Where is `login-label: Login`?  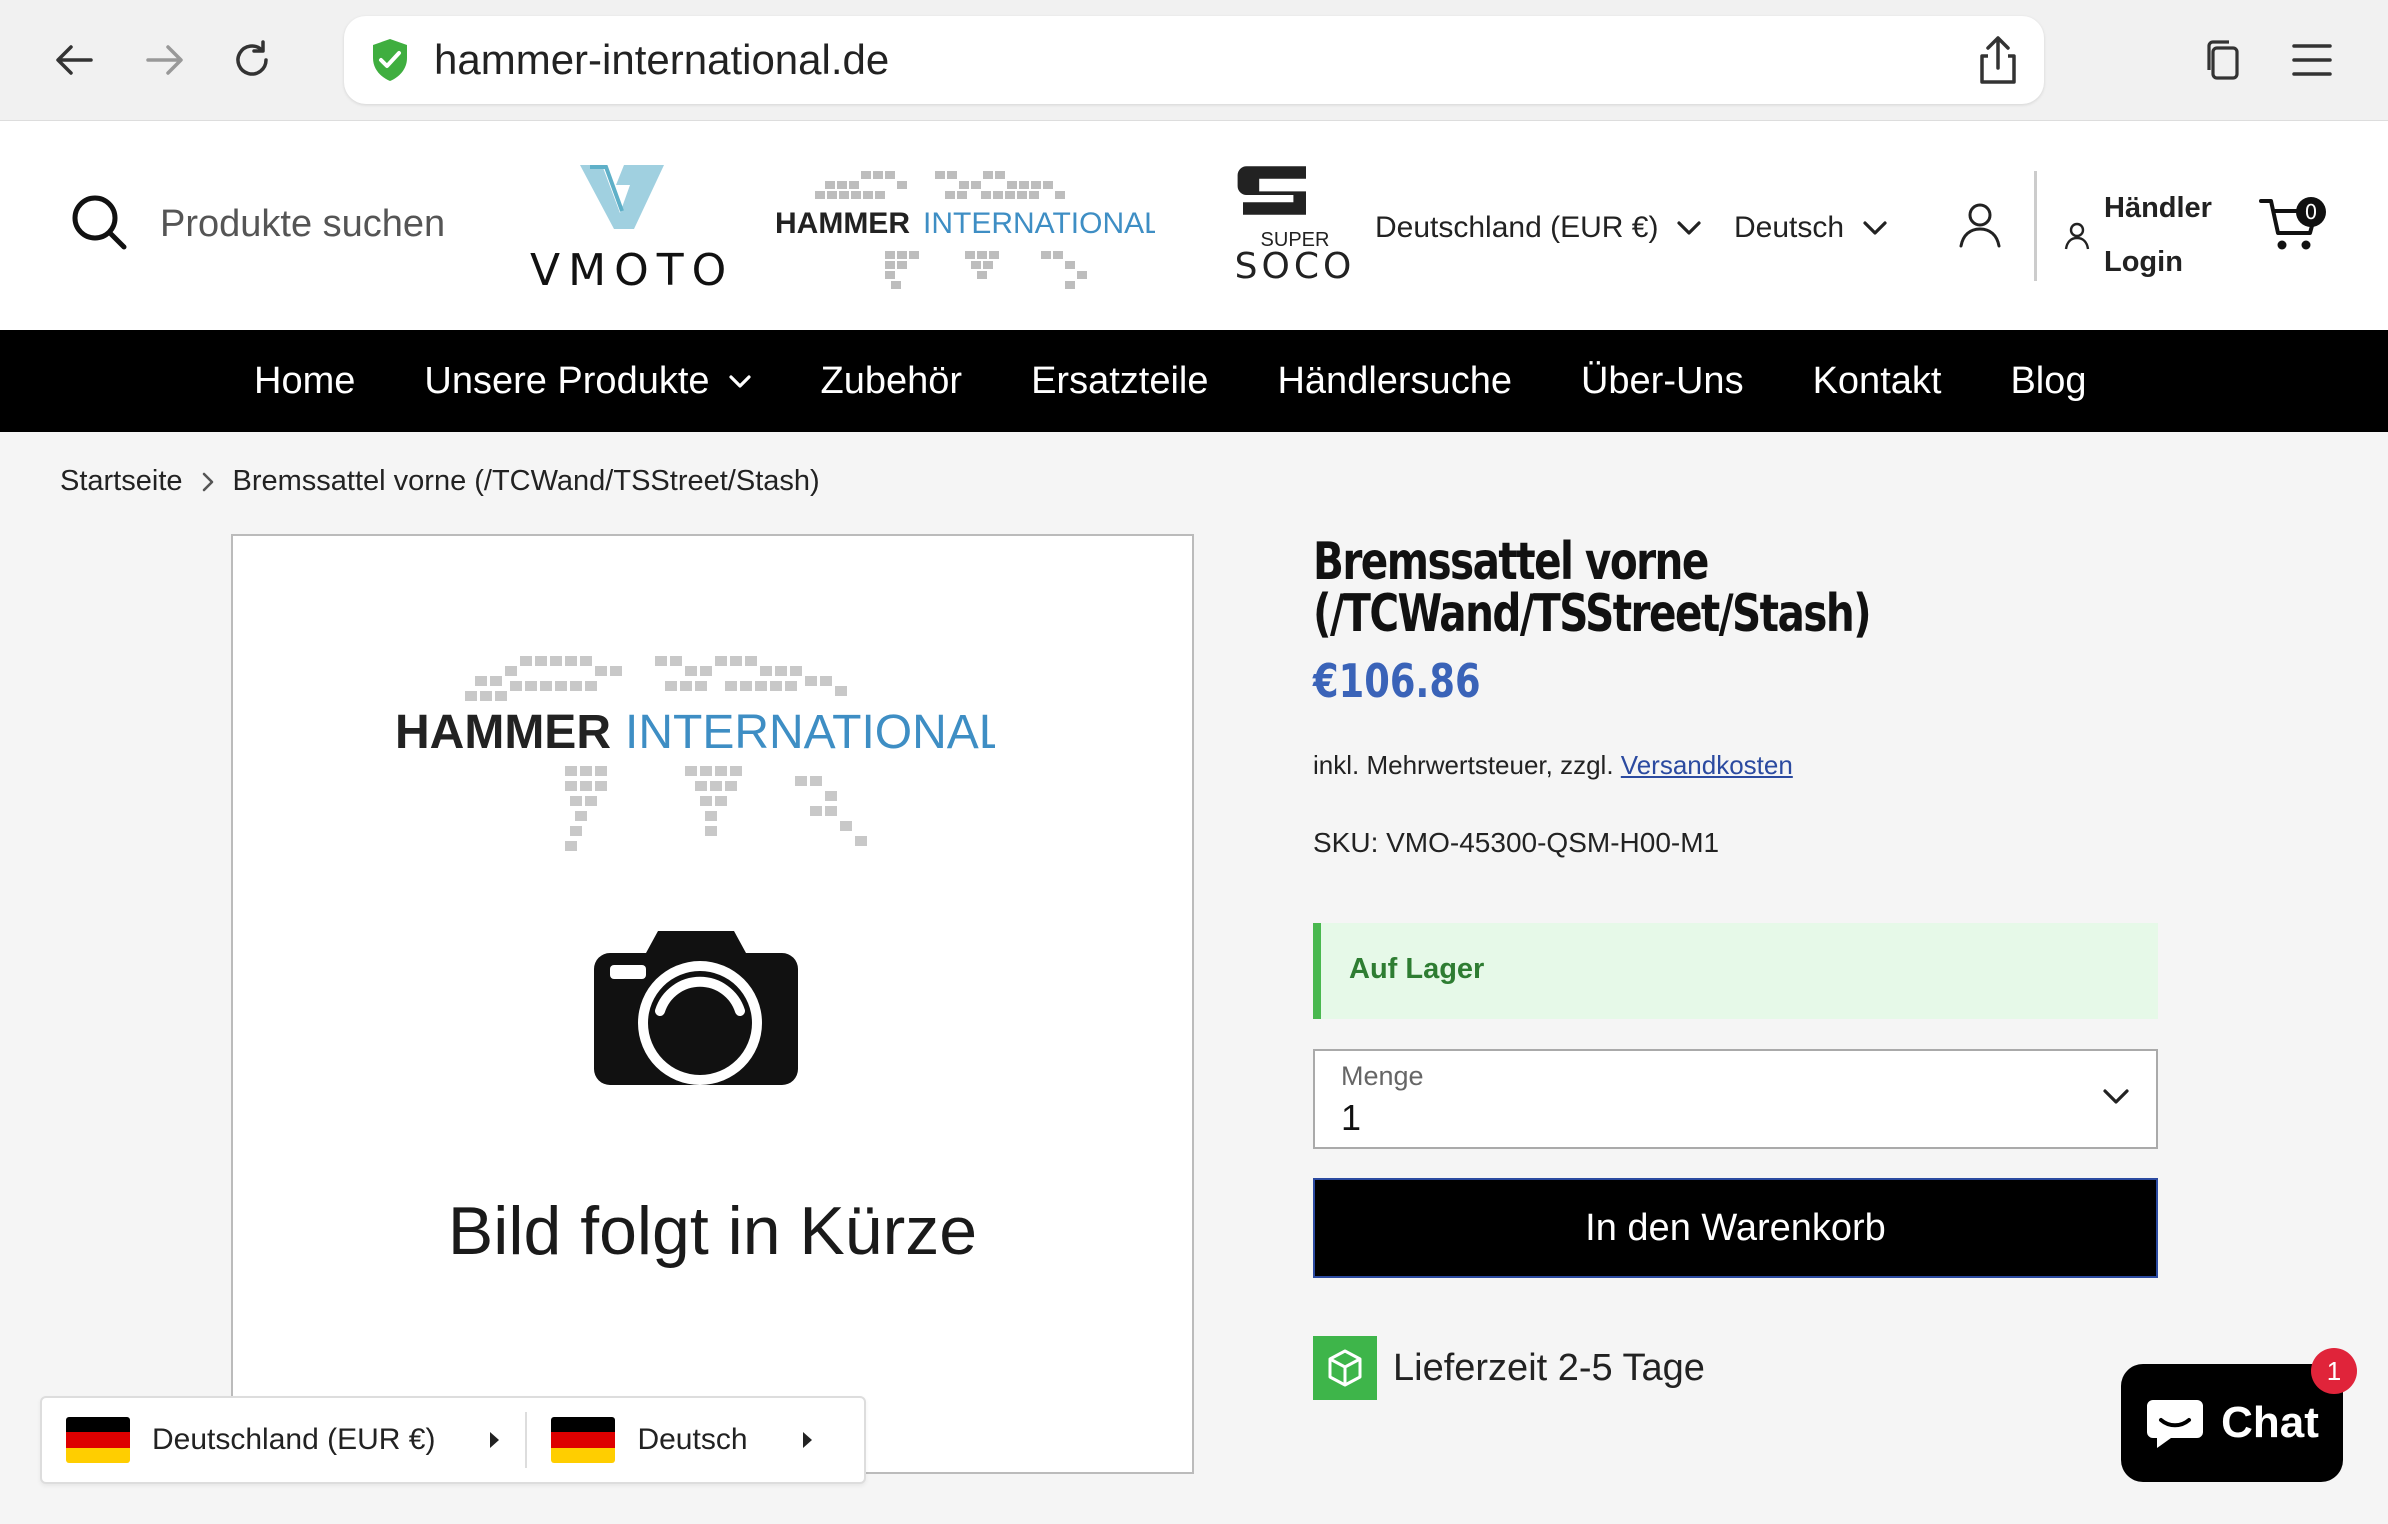 login-label: Login is located at coordinates (2143, 262).